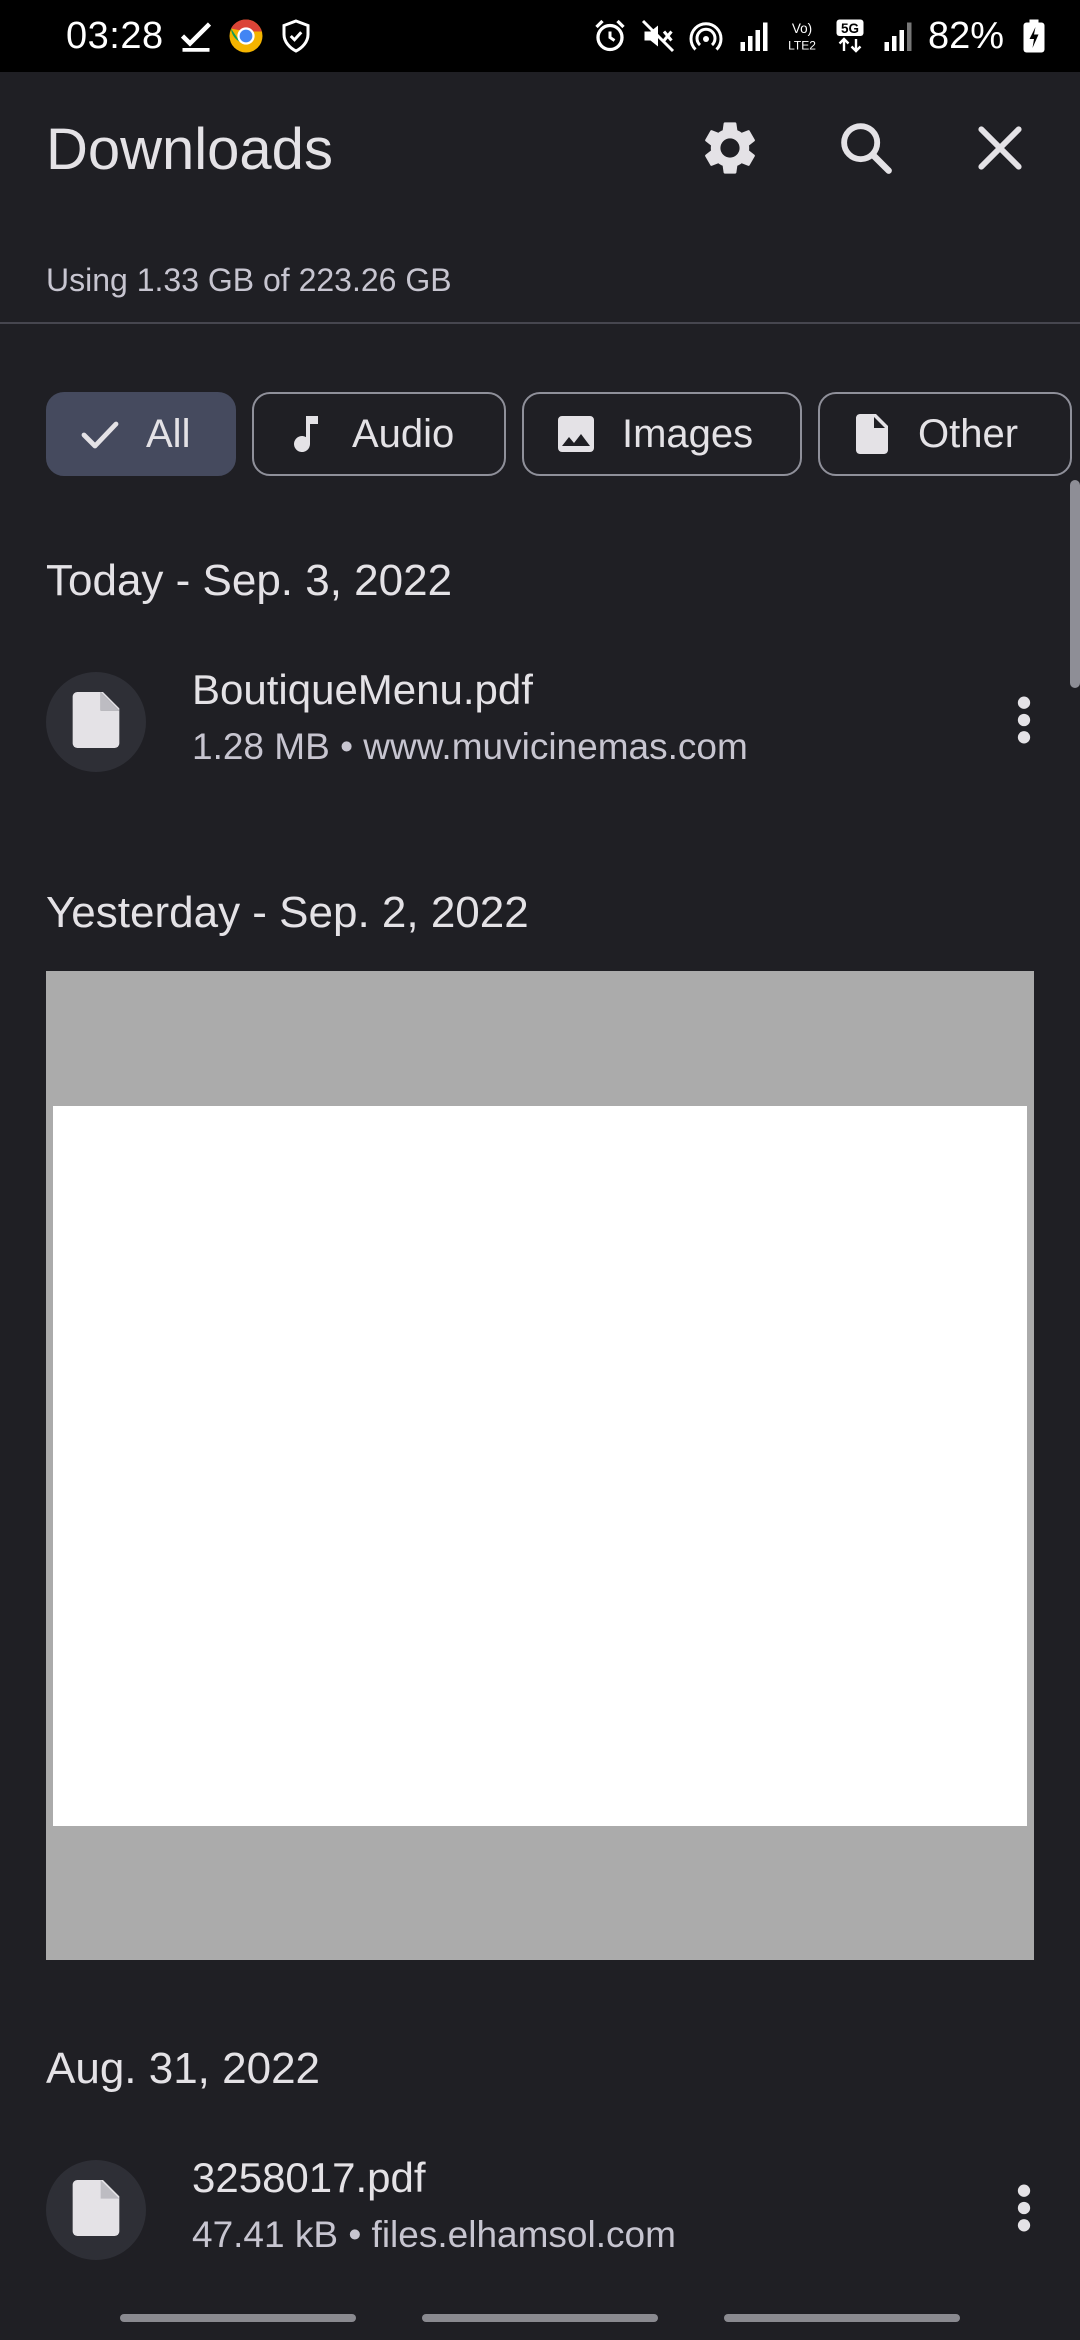  Describe the element at coordinates (965, 35) in the screenshot. I see `battery-percent: 82%` at that location.